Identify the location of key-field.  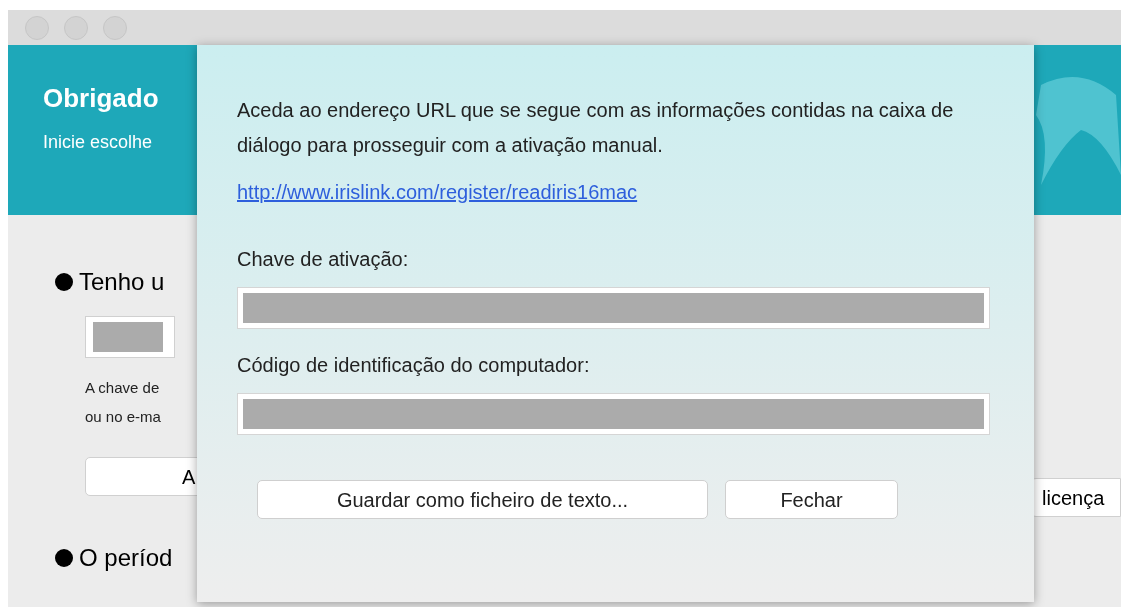
(130, 337).